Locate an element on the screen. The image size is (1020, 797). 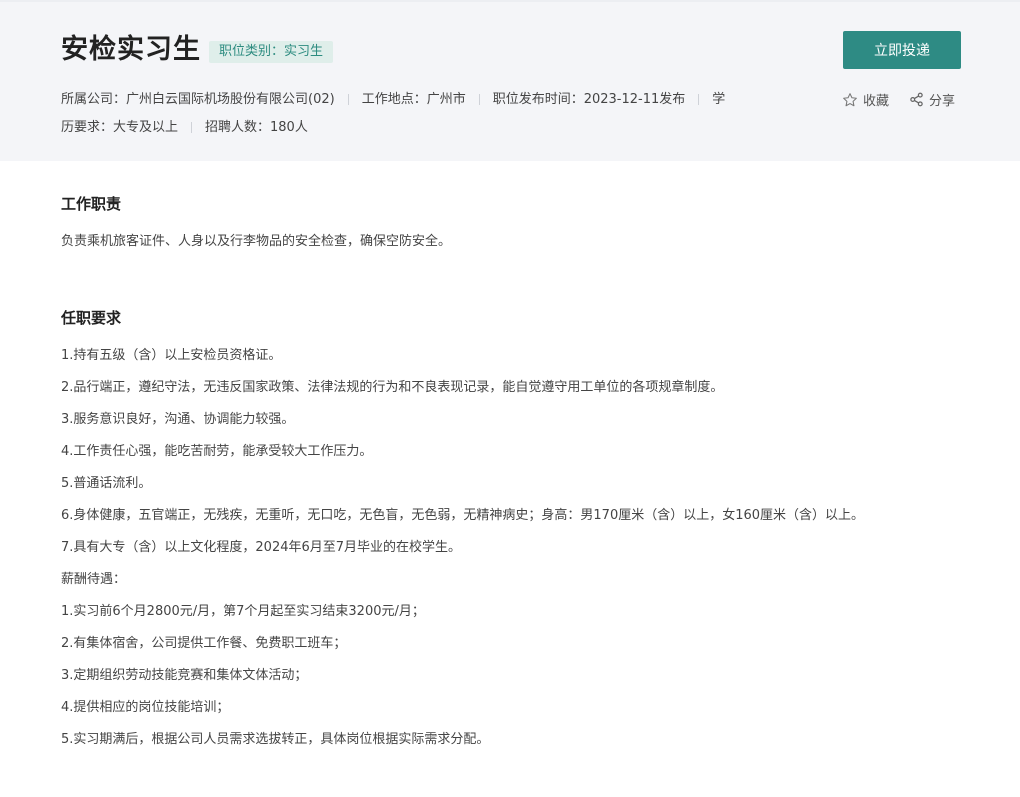
requirements-title: 任职要求 is located at coordinates (91, 318).